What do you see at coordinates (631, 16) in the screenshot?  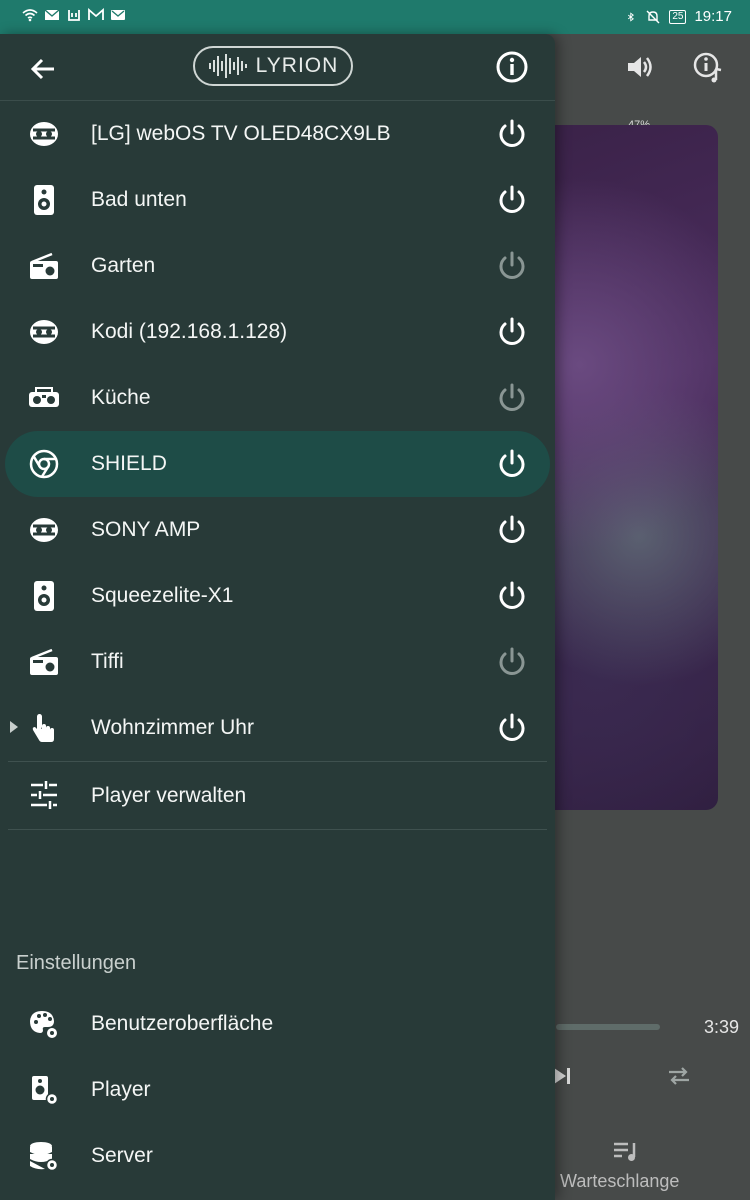 I see `bluetooth-icon` at bounding box center [631, 16].